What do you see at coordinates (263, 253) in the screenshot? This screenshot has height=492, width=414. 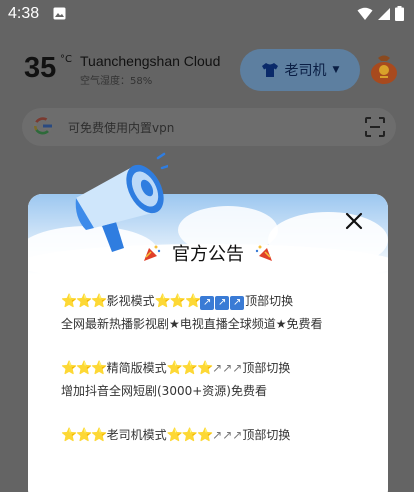 I see `party-popper-icon` at bounding box center [263, 253].